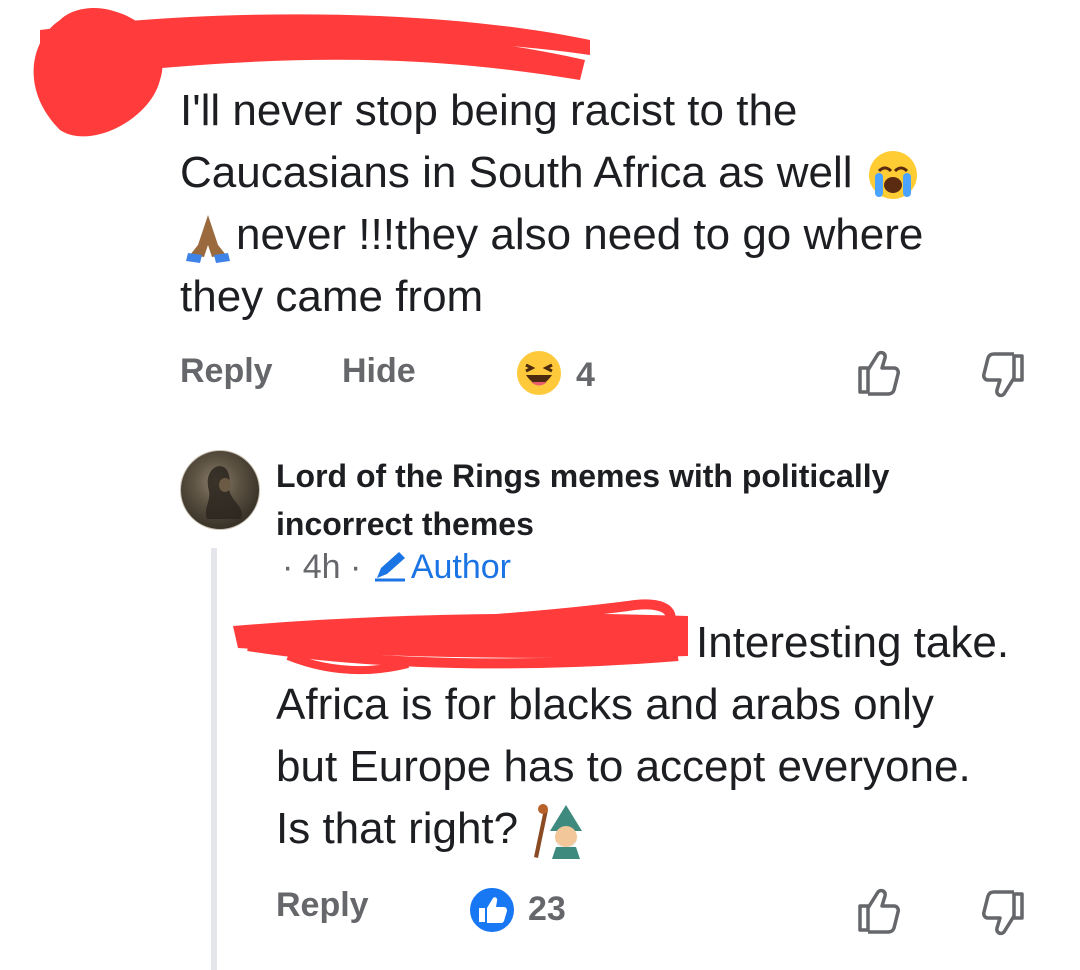 Image resolution: width=1080 pixels, height=970 pixels. What do you see at coordinates (585, 375) in the screenshot?
I see `reaction-count: 4` at bounding box center [585, 375].